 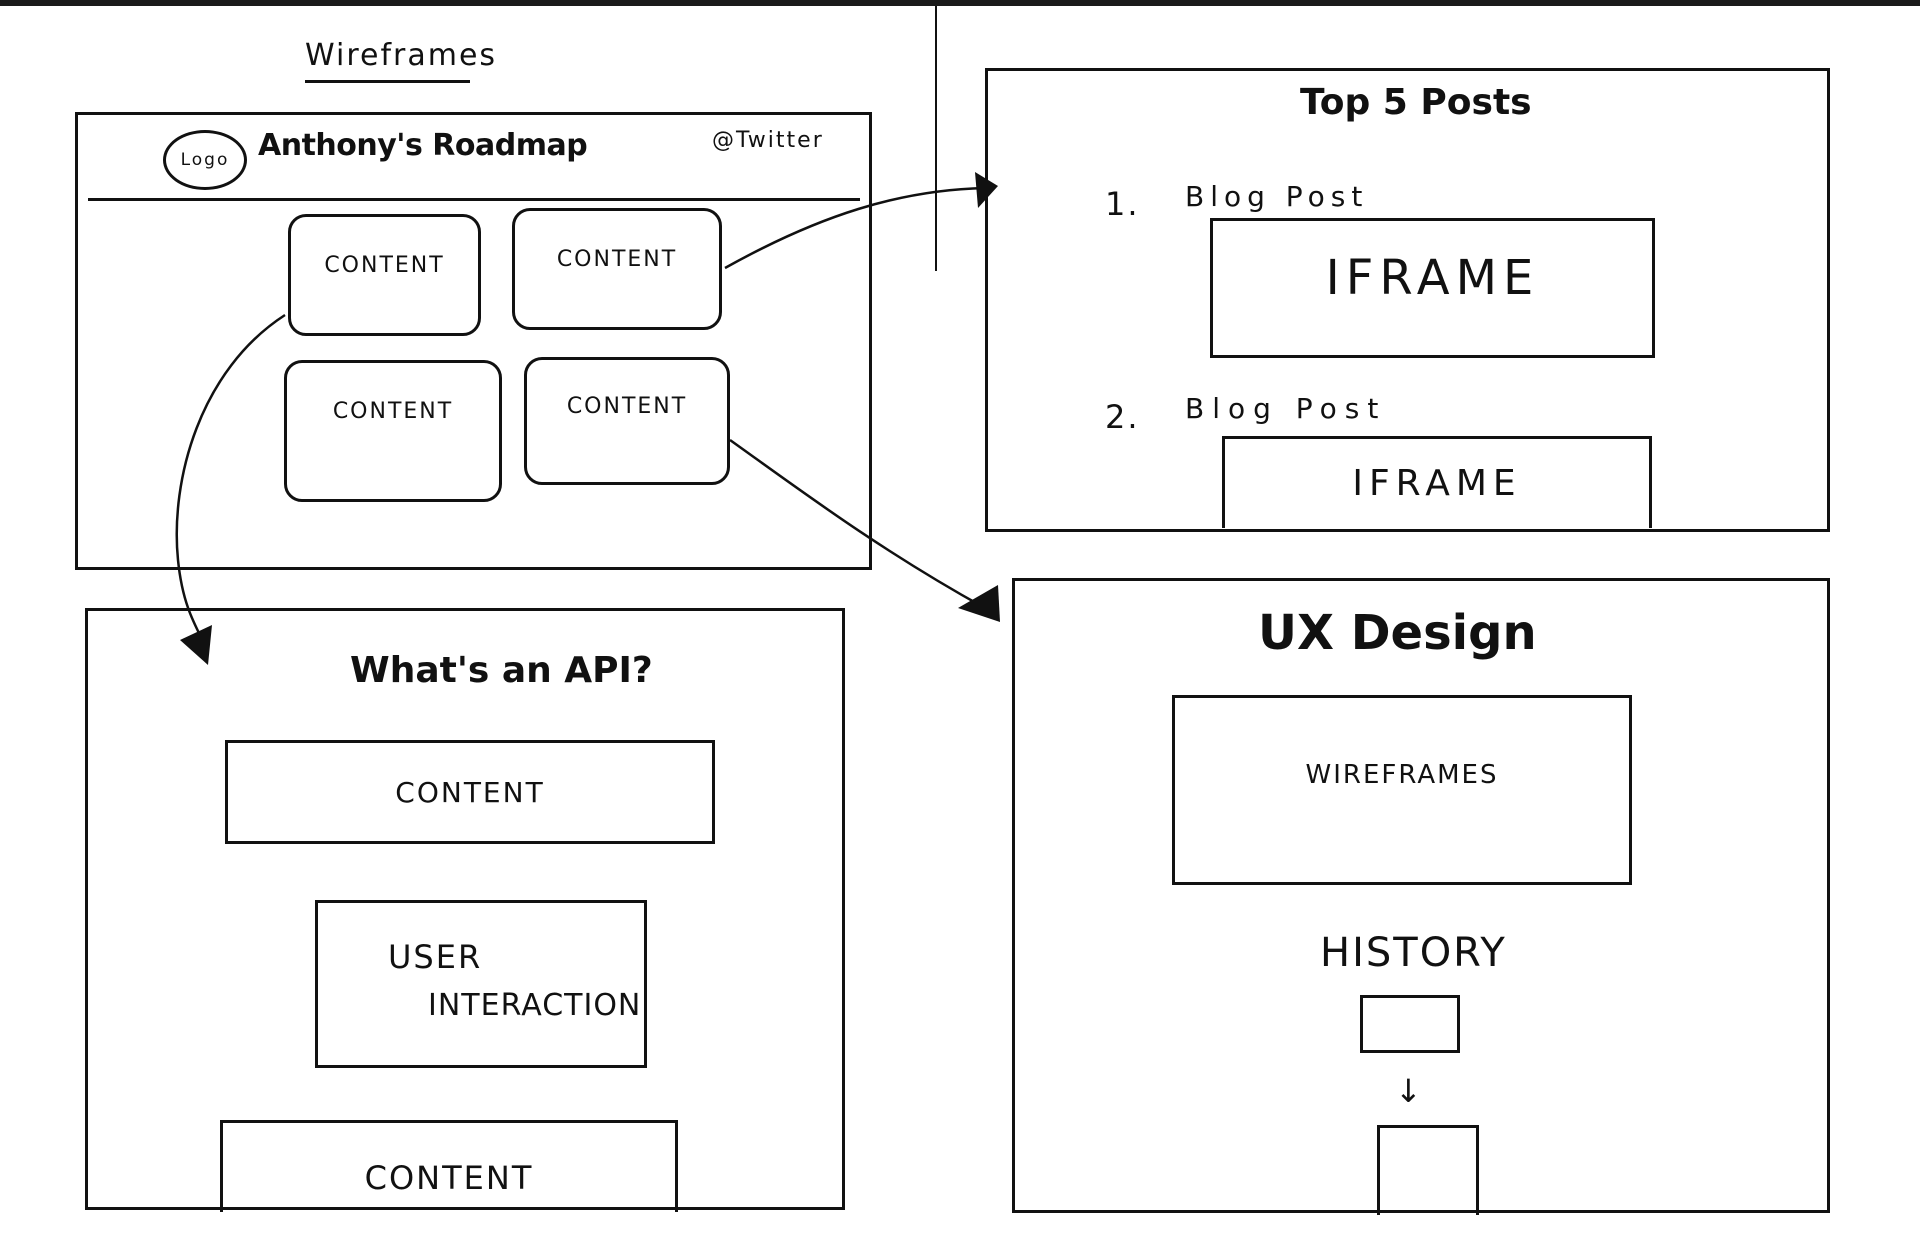 What do you see at coordinates (1408, 1091) in the screenshot?
I see `history-arrow-icon: ↓` at bounding box center [1408, 1091].